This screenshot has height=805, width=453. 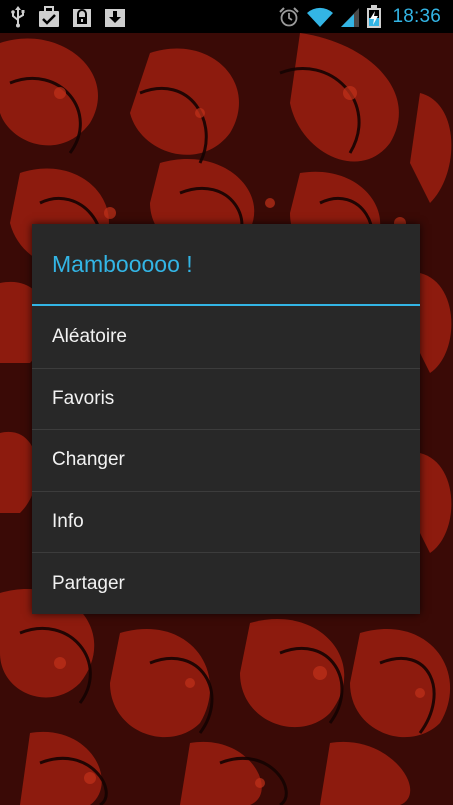 What do you see at coordinates (226, 521) in the screenshot?
I see `menu-item-info: Info` at bounding box center [226, 521].